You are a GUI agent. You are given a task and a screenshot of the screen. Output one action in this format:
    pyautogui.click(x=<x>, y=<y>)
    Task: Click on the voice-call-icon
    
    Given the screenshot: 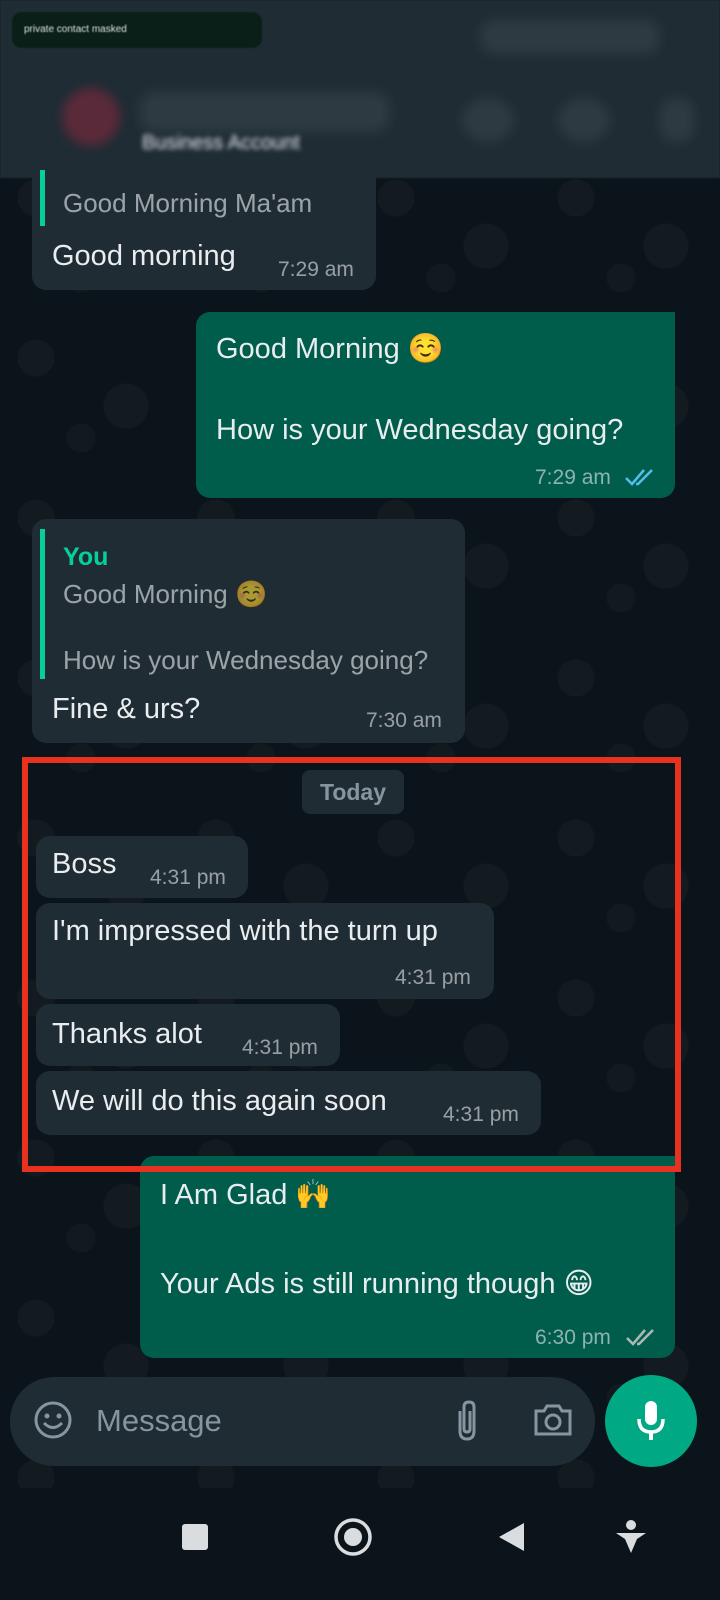 What is the action you would take?
    pyautogui.click(x=584, y=120)
    